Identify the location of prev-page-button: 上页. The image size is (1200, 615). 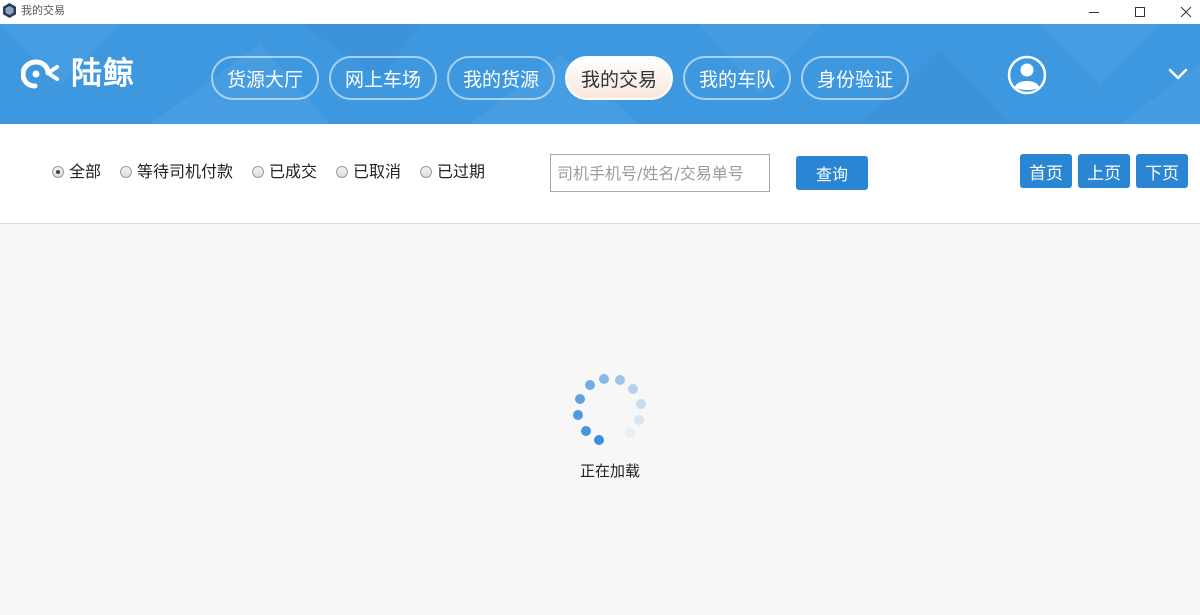
(1104, 171).